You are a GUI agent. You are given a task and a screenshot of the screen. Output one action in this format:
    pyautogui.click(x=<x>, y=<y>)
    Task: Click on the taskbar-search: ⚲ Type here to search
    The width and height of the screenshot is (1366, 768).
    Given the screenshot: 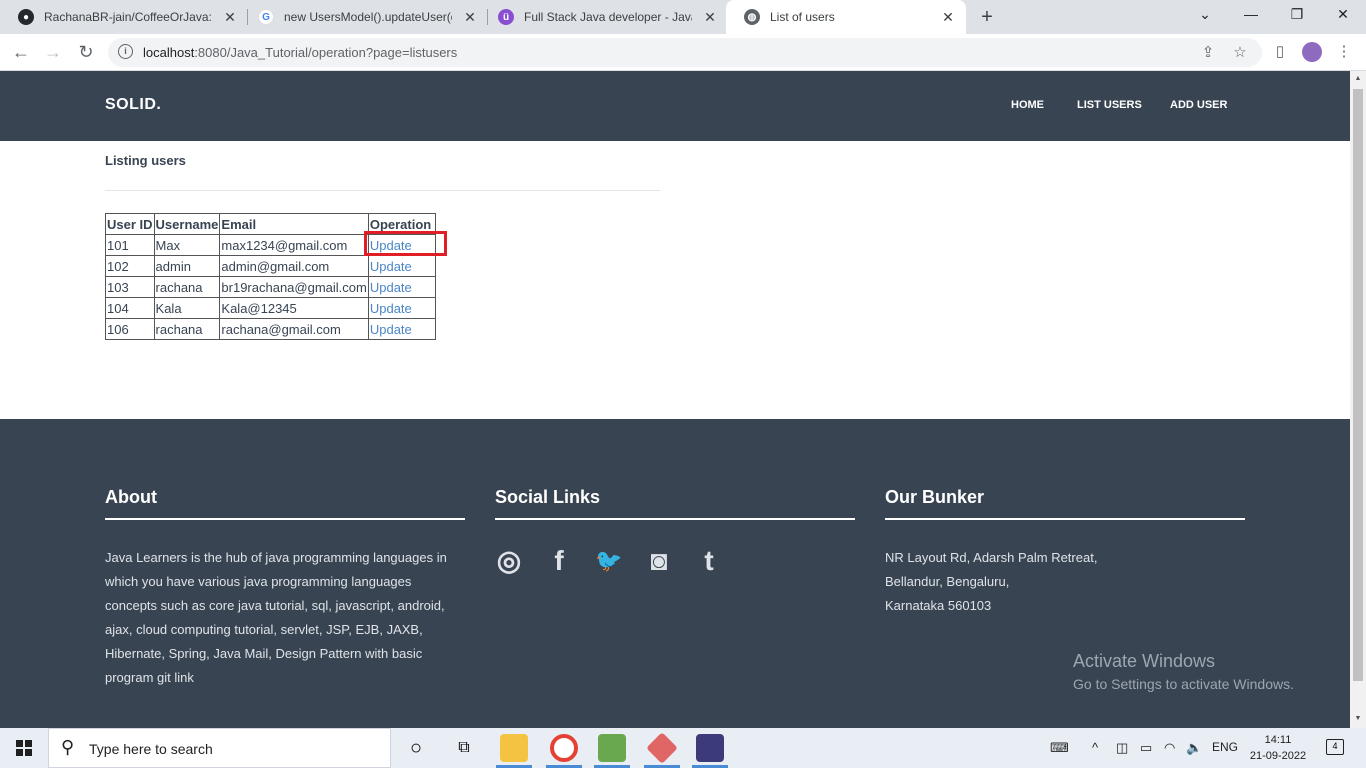 What is the action you would take?
    pyautogui.click(x=219, y=748)
    